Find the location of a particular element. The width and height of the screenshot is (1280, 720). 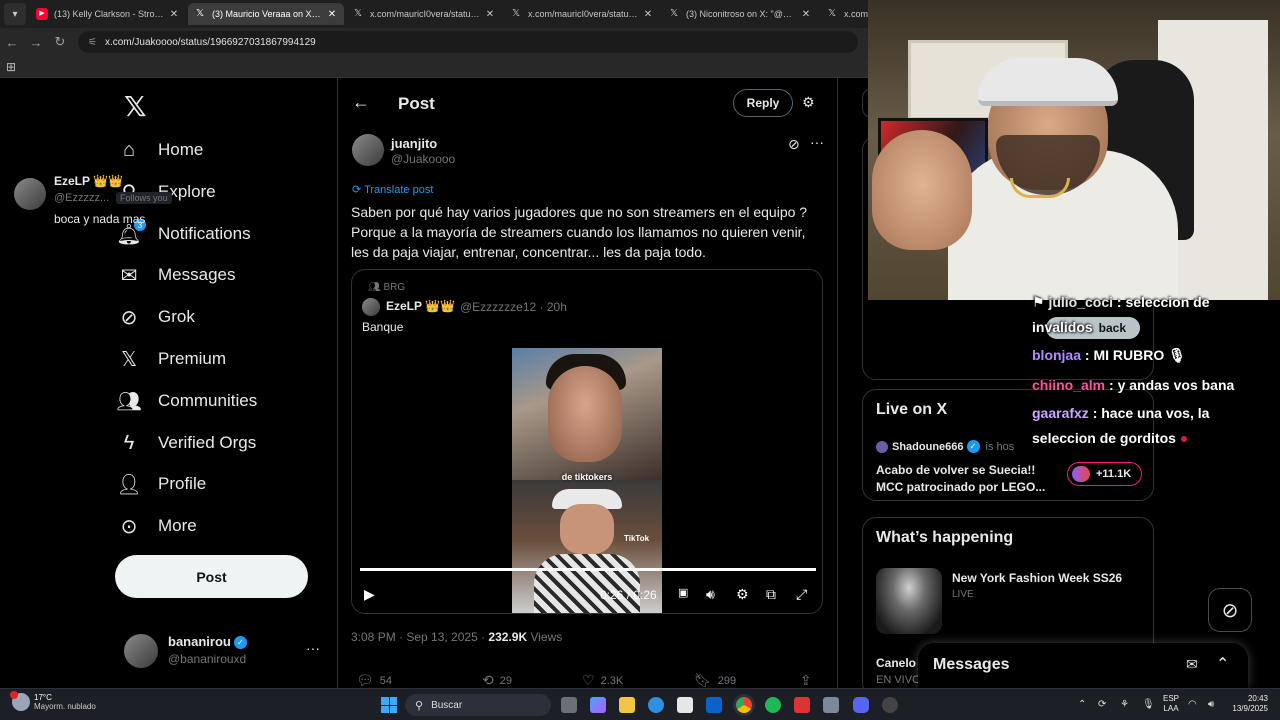

pip-icon: ⧉ is located at coordinates (771, 594).